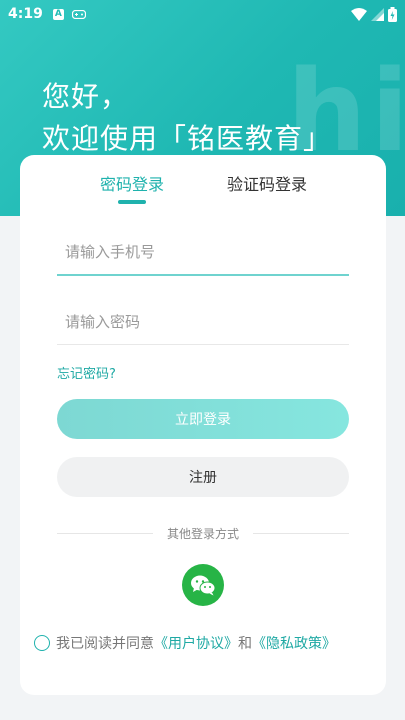  I want to click on agreement-row: 我已阅读并同意 《用户协议》 和 《隐私政策》, so click(185, 643).